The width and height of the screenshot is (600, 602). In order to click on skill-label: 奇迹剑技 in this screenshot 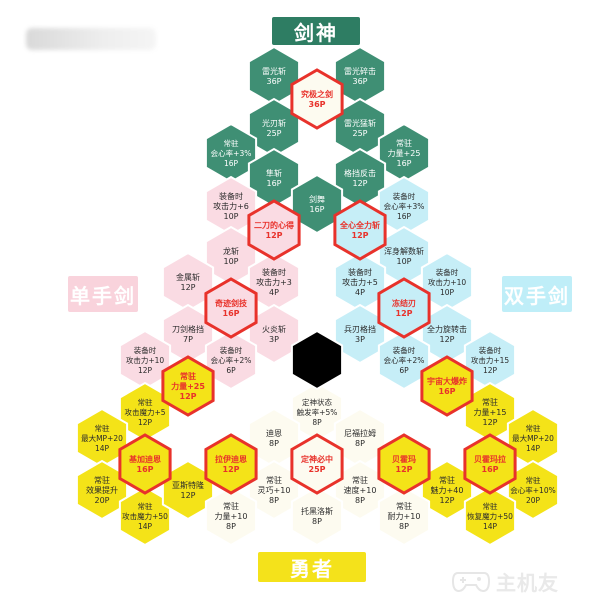, I will do `click(231, 303)`.